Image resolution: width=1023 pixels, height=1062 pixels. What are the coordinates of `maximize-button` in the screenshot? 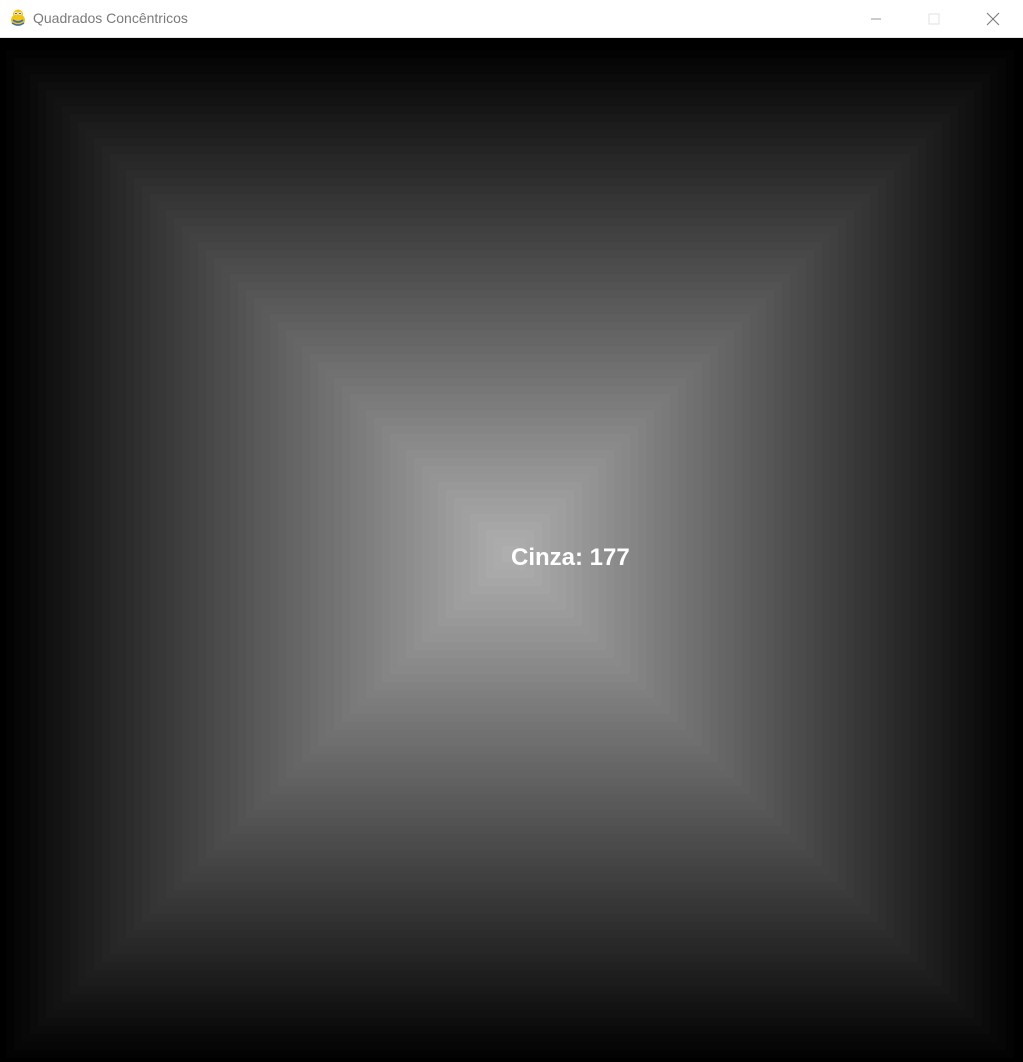 It's located at (934, 18).